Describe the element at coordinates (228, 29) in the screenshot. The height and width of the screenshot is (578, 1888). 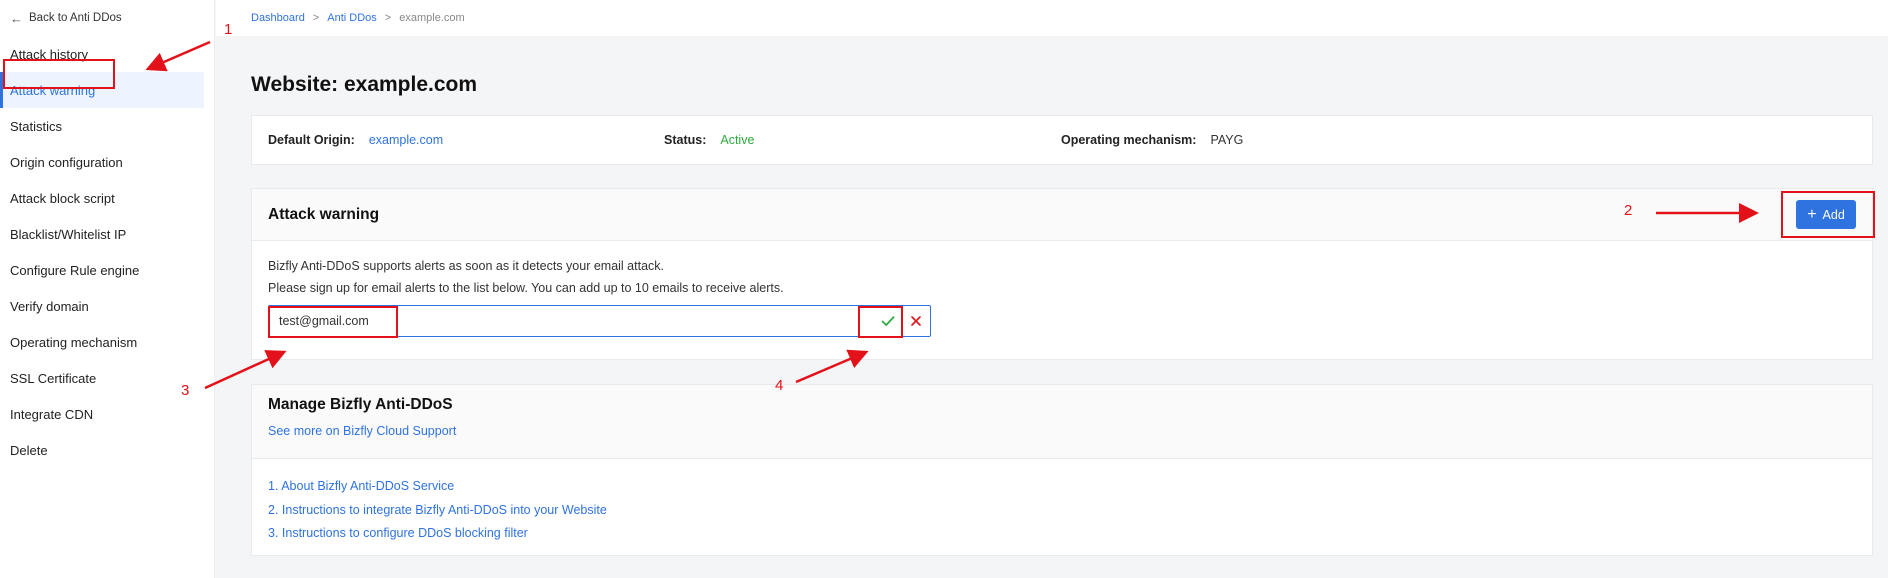
I see `annotation-number-1: 1` at that location.